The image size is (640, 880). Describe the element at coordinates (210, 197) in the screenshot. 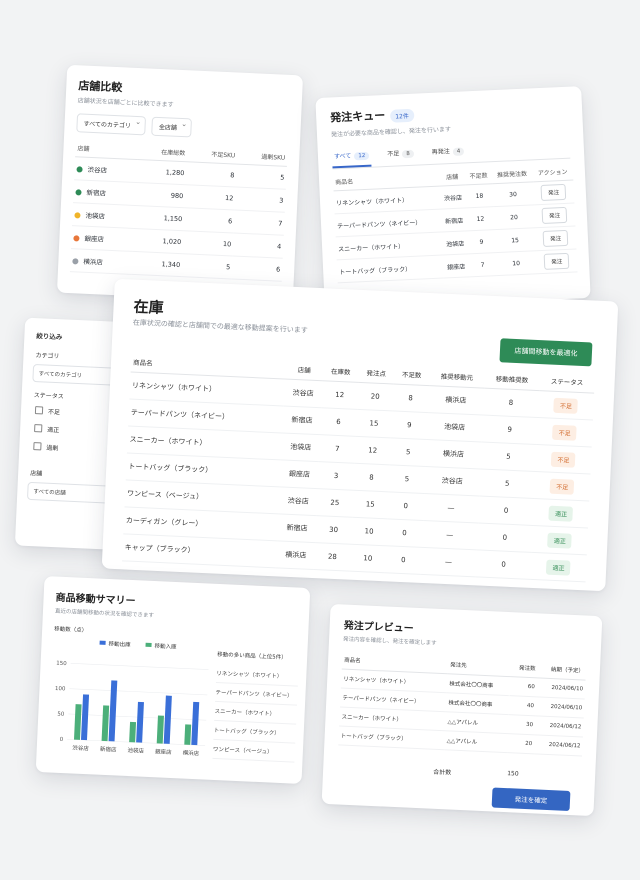

I see `short-sku: 12` at that location.